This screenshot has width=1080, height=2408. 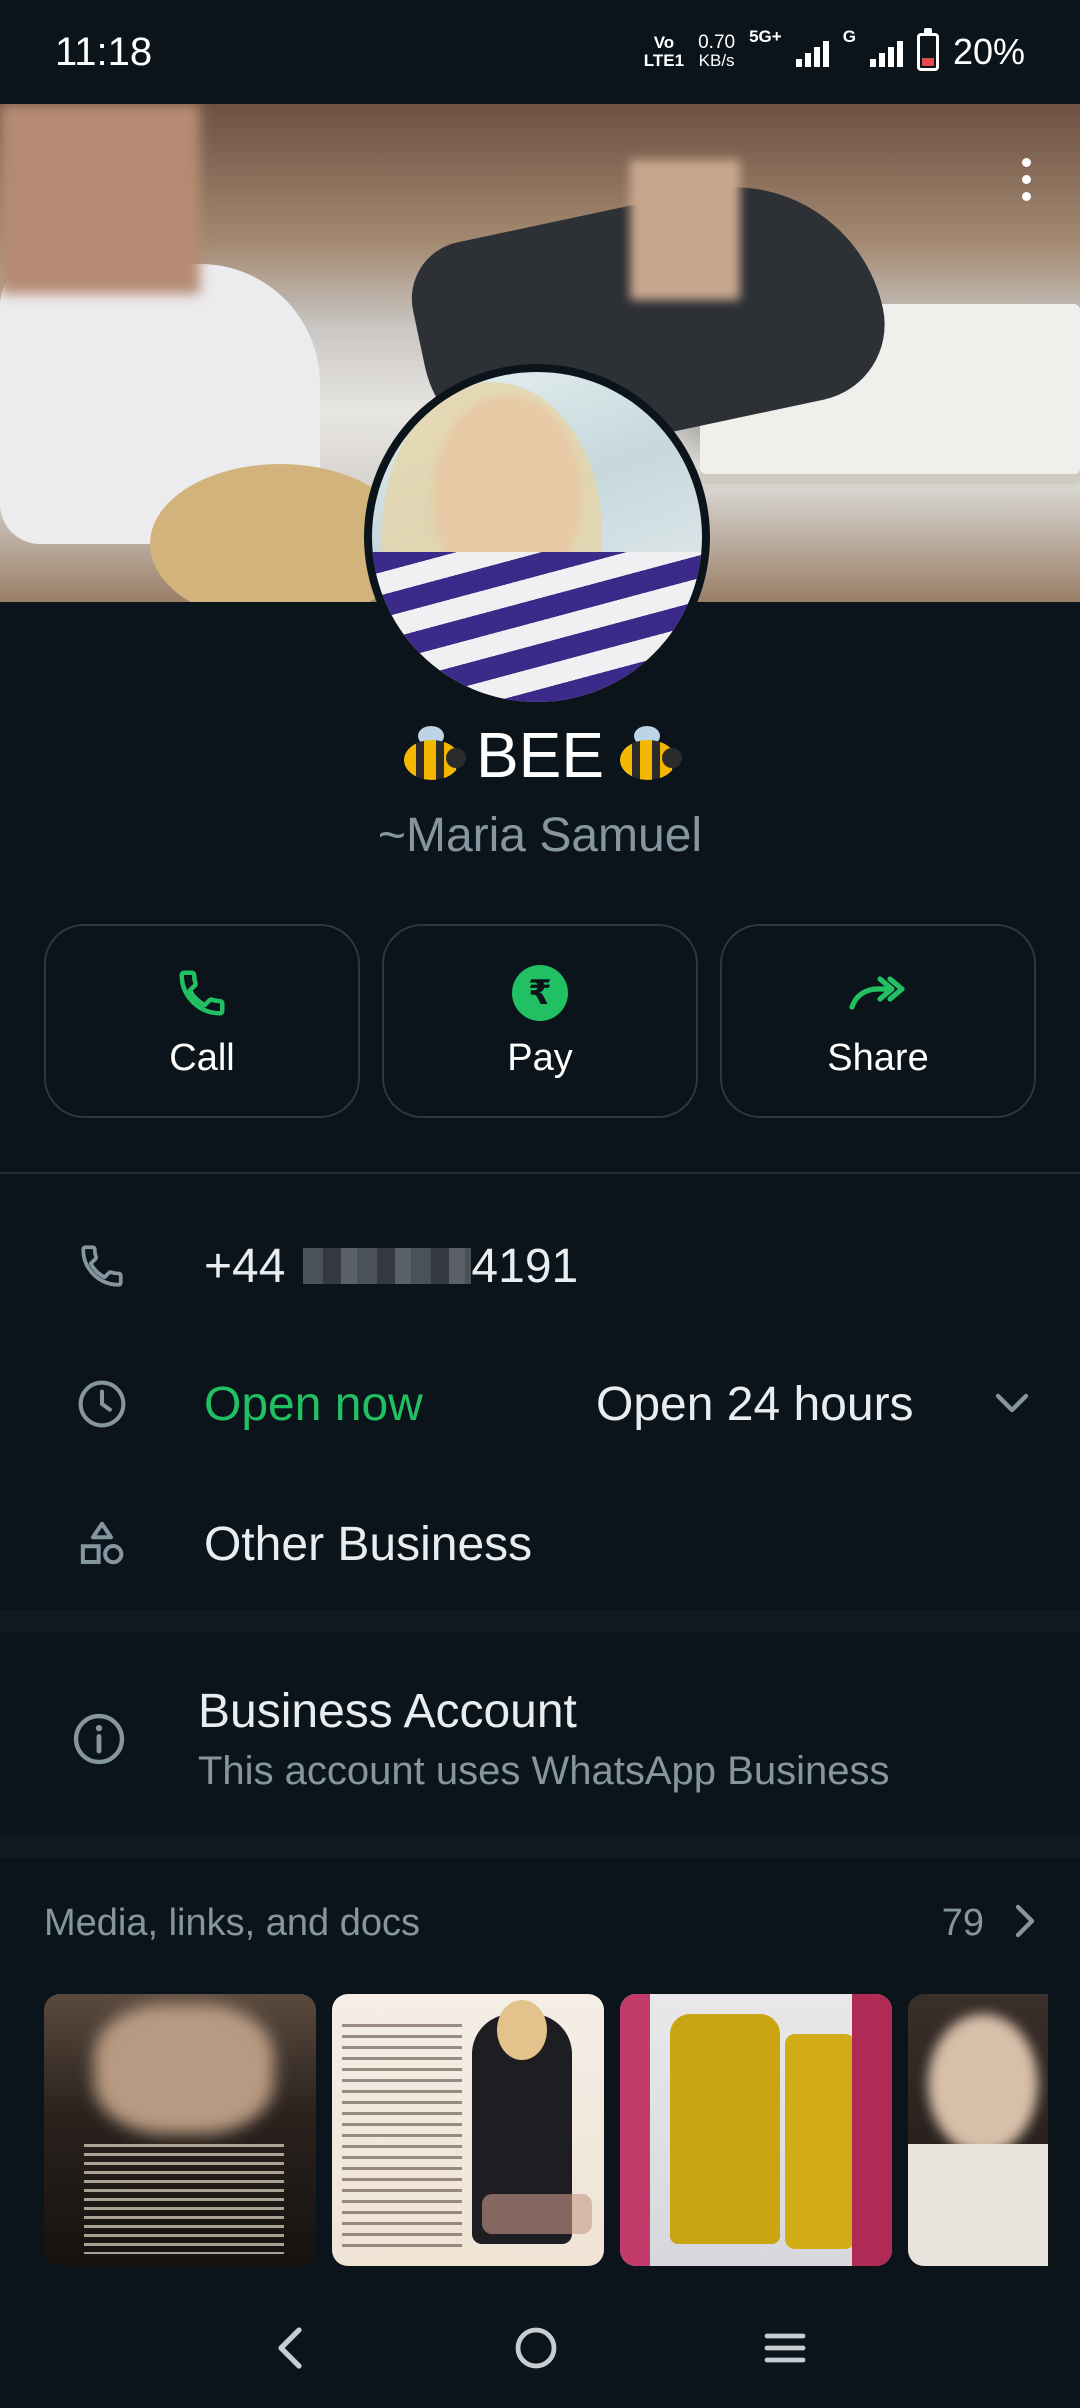 What do you see at coordinates (765, 36) in the screenshot?
I see `net-5g-label: 5G+` at bounding box center [765, 36].